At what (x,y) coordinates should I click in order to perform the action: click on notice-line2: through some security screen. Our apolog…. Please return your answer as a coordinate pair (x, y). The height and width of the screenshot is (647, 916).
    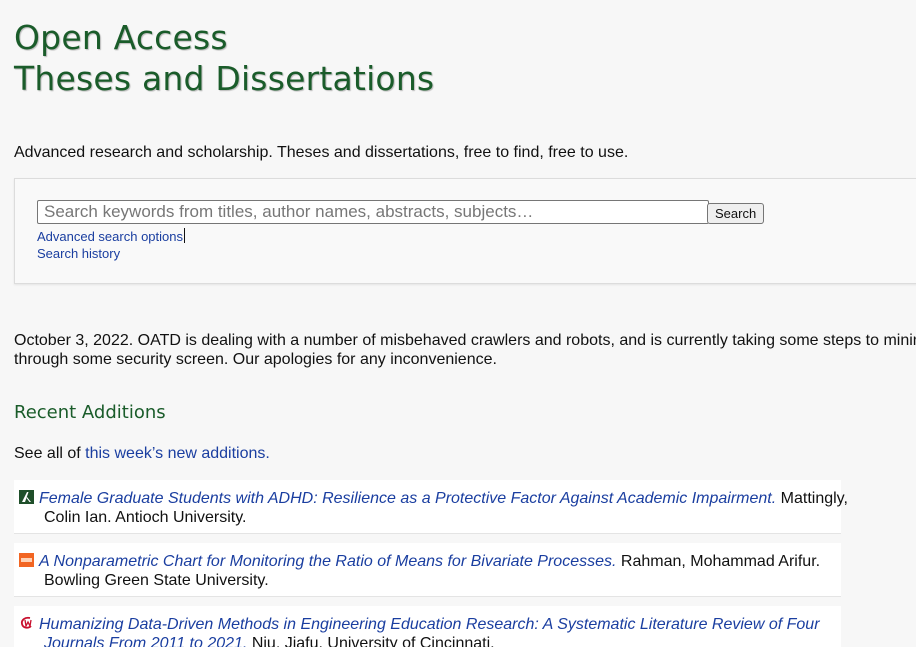
    Looking at the image, I should click on (255, 359).